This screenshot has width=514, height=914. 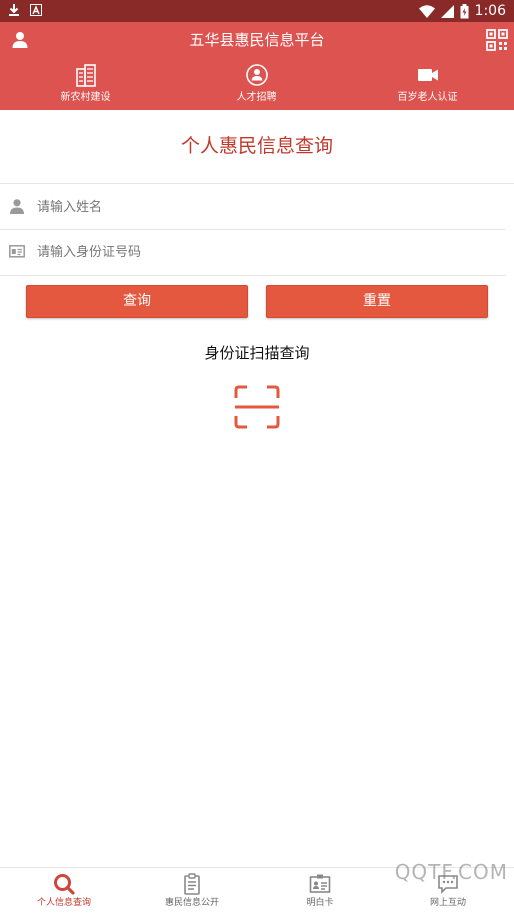 I want to click on id-number-field, so click(x=257, y=252).